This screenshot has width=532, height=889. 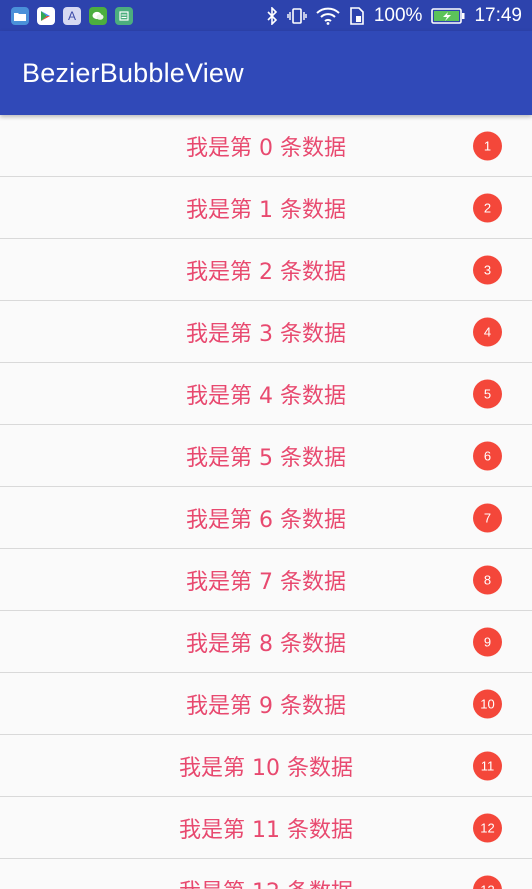 I want to click on list-item-label: 我是第 0 条数据, so click(x=266, y=148).